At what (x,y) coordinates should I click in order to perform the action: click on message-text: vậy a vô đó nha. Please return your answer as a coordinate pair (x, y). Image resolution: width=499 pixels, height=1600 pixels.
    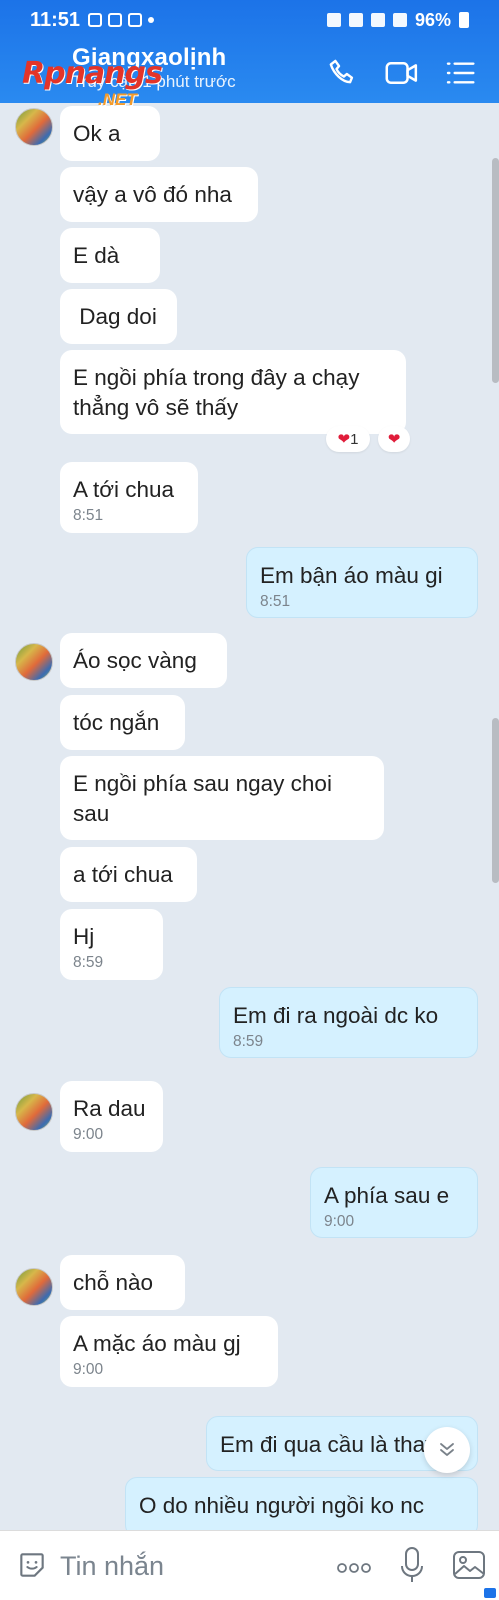
    Looking at the image, I should click on (152, 194).